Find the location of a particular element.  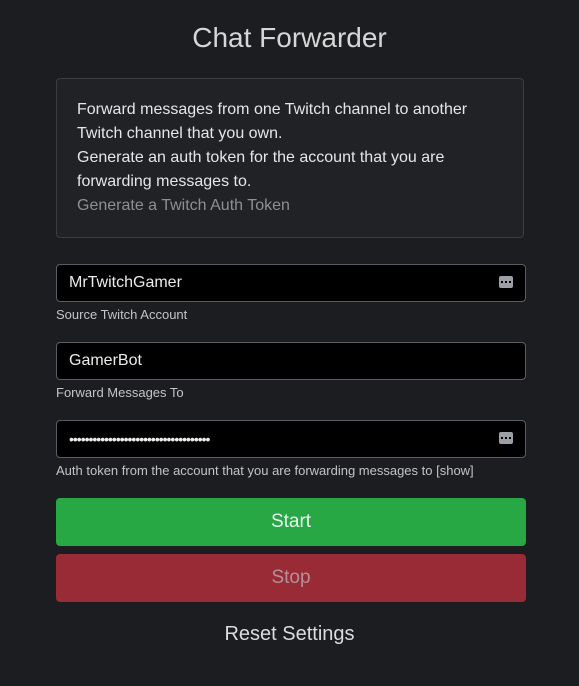

source-account-field-group: MrTwitchGamer Source Twitch Account is located at coordinates (291, 293).